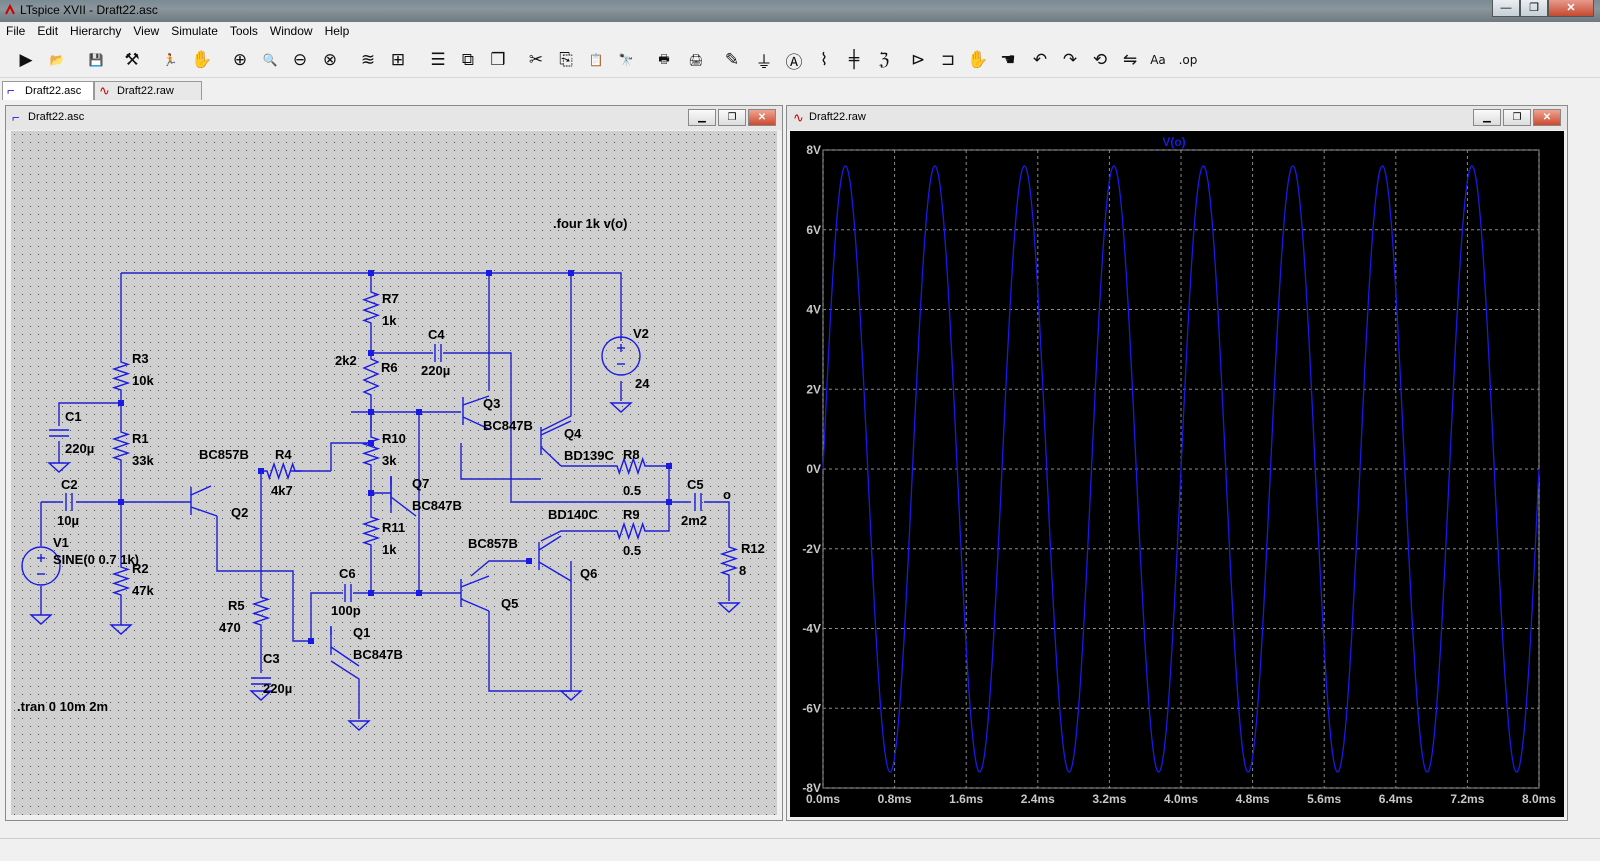 This screenshot has width=1600, height=861. I want to click on close-button: ✕, so click(1571, 8).